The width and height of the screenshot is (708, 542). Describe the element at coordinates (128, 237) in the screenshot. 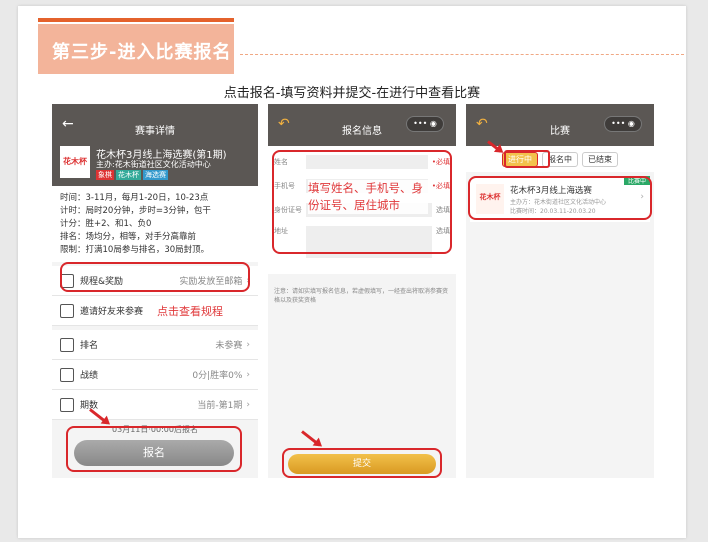

I see `detail-line: 排名：场均分，相等，对手分高靠前` at that location.